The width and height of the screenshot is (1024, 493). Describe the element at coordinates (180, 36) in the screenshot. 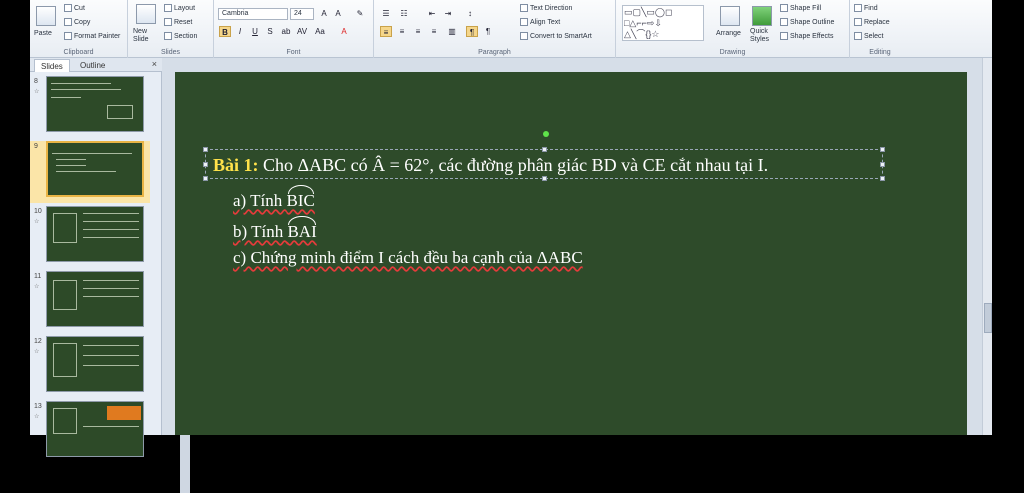

I see `section-button: Section` at that location.